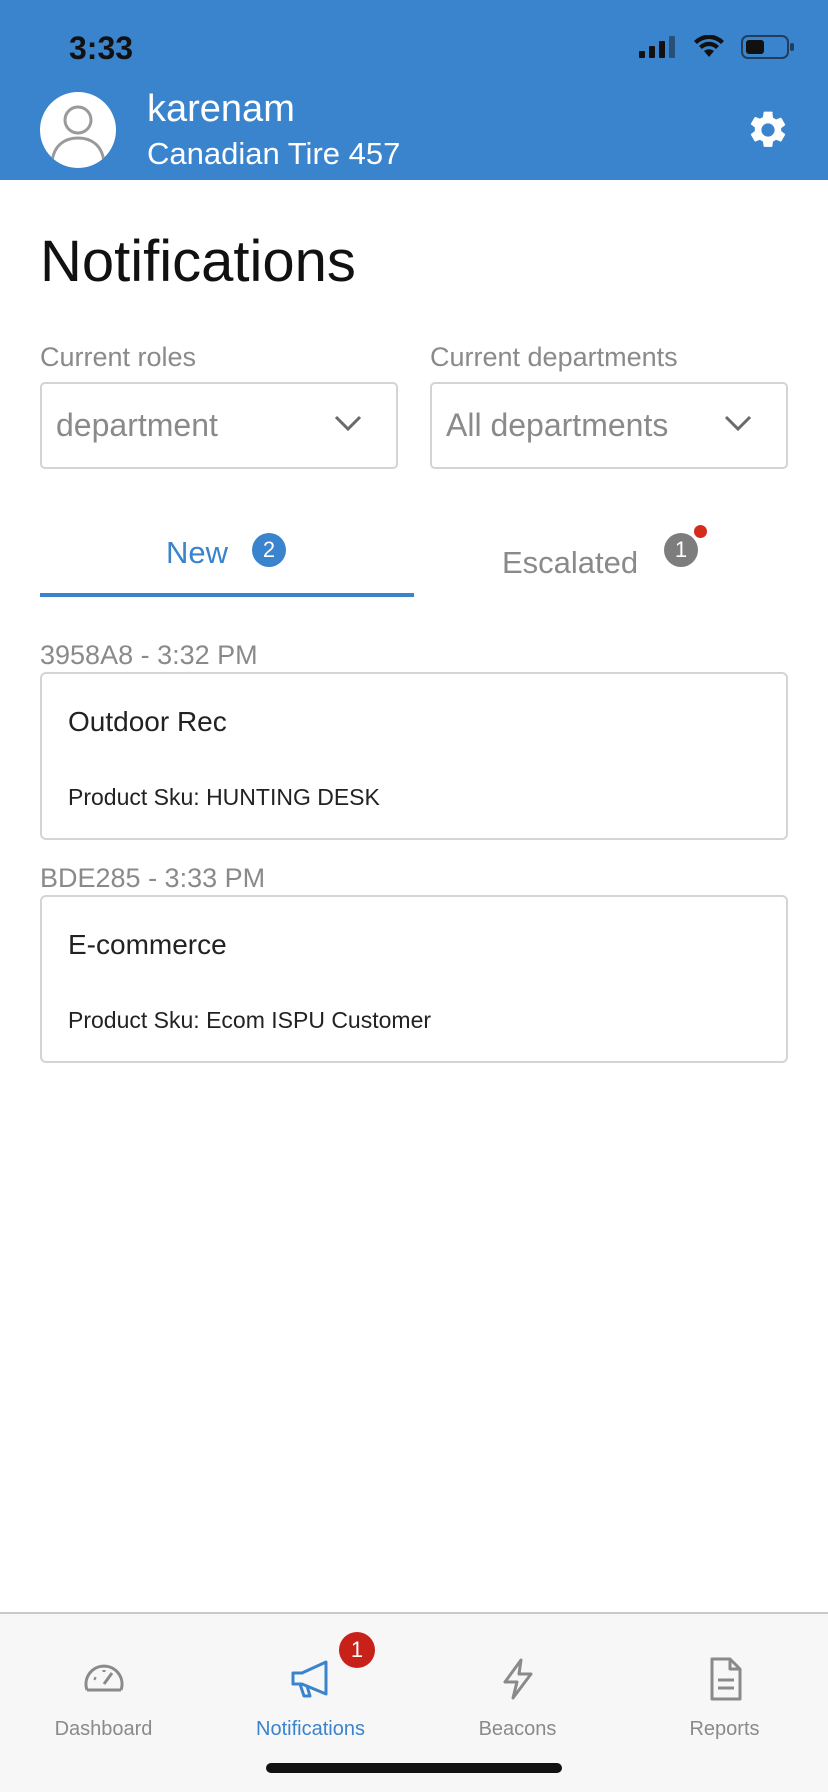  What do you see at coordinates (153, 878) in the screenshot?
I see `notification-meta: BDE285 - 3:33 PM` at bounding box center [153, 878].